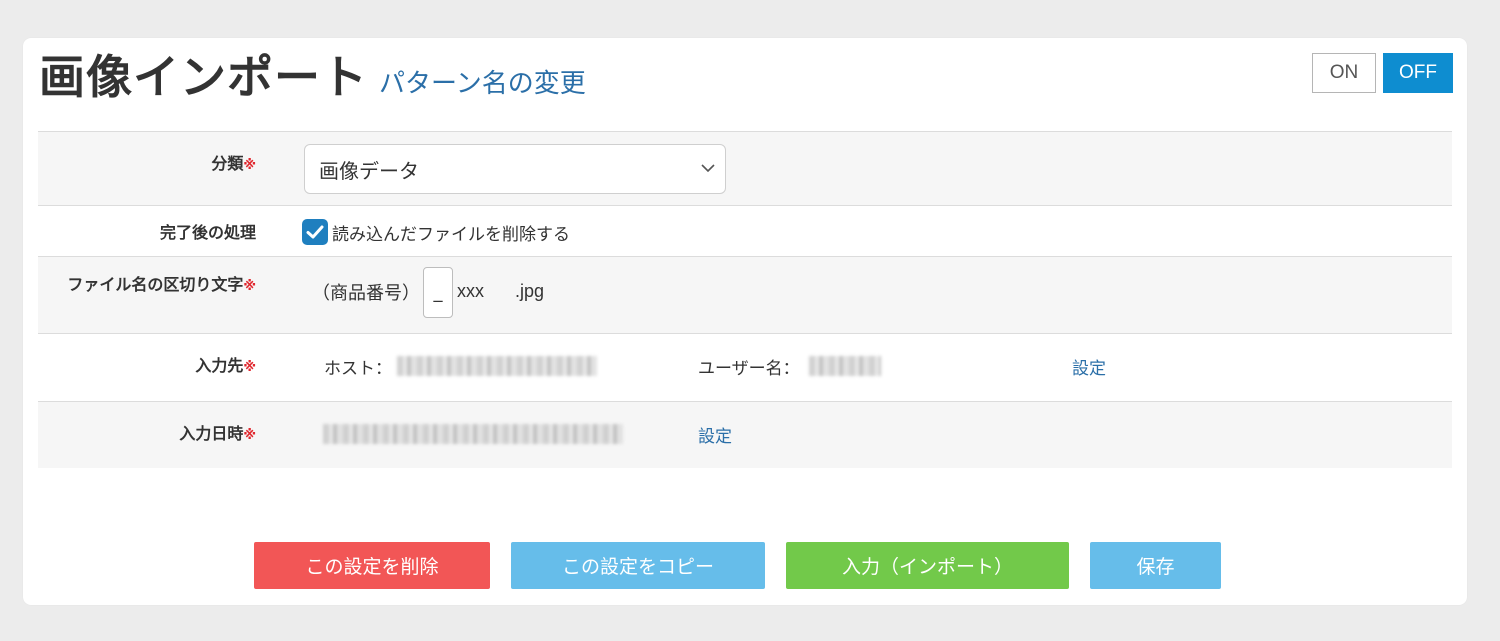 The image size is (1500, 641). Describe the element at coordinates (372, 565) in the screenshot. I see `delete-settings-button: この設定を削除` at that location.